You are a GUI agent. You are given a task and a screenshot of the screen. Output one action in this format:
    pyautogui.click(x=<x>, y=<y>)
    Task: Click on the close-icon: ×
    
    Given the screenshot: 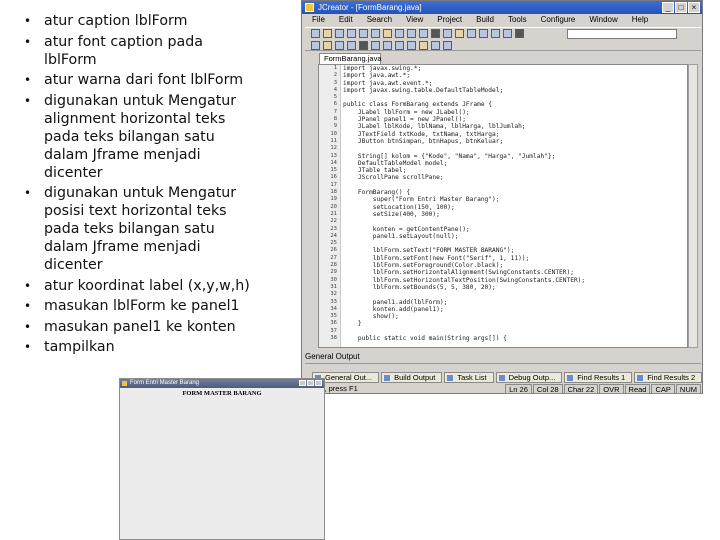 What is the action you would take?
    pyautogui.click(x=694, y=7)
    